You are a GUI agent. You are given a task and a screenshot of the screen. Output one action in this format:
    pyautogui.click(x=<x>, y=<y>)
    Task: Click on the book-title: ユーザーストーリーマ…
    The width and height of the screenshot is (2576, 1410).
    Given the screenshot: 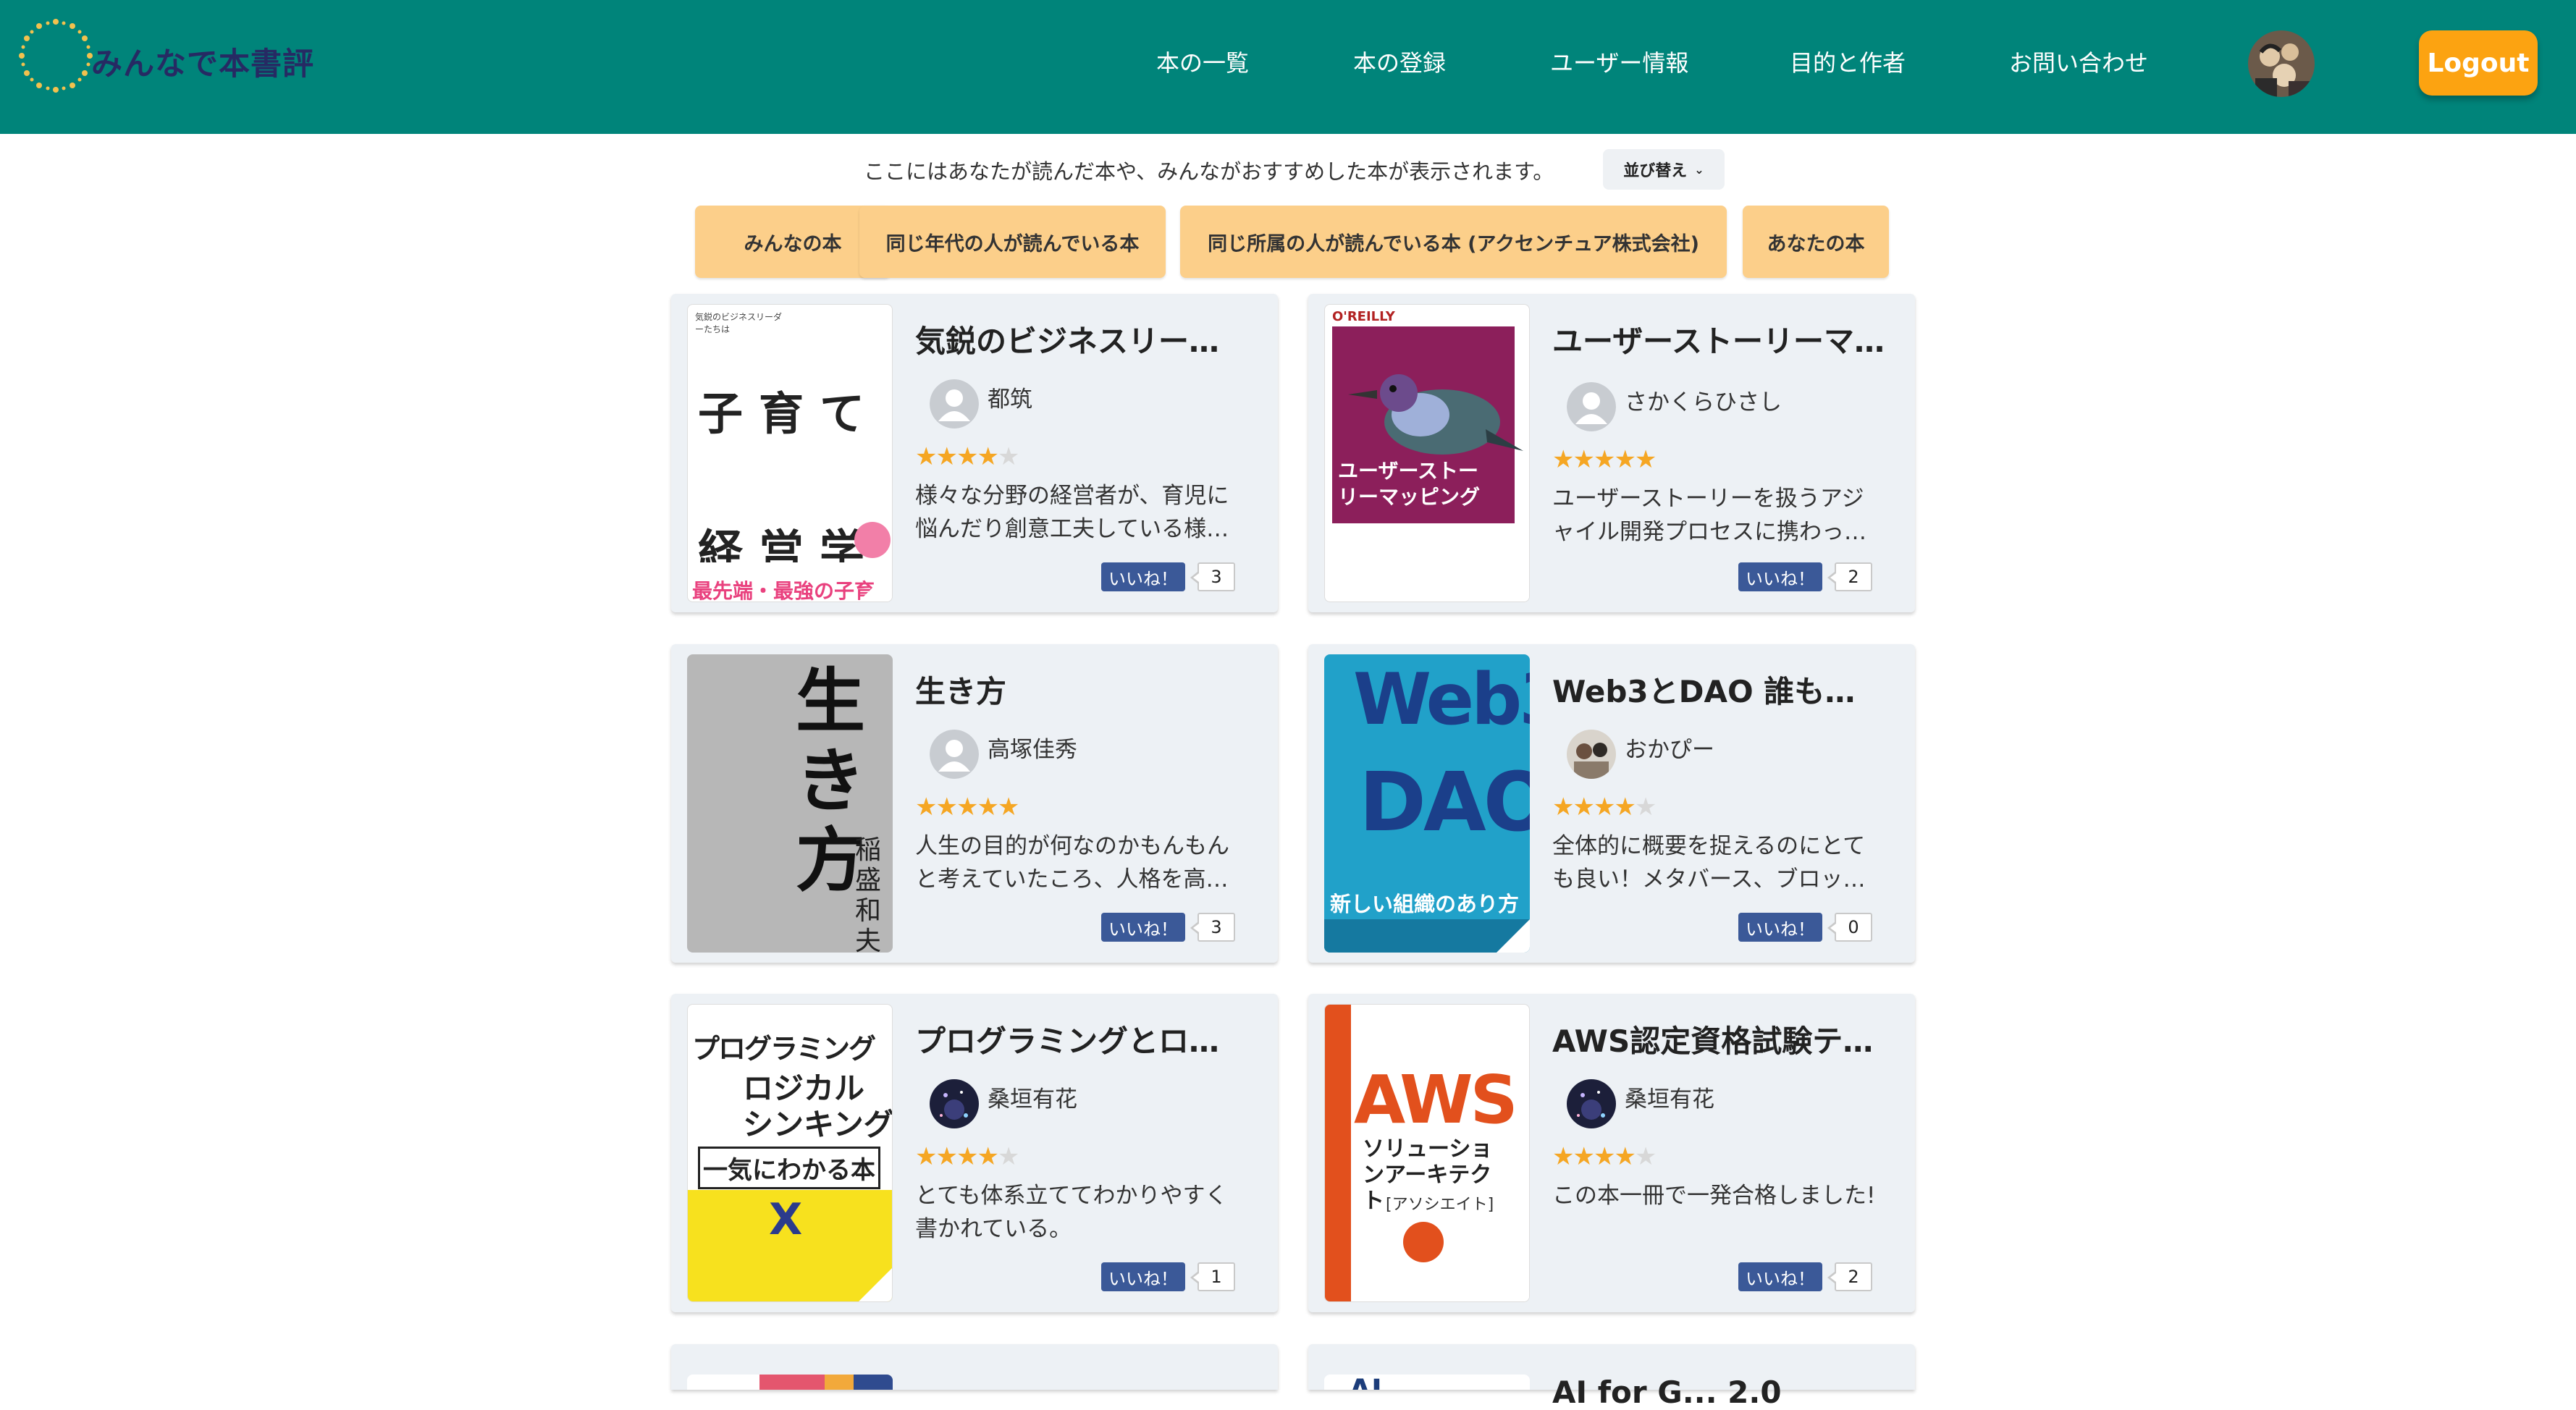 What is the action you would take?
    pyautogui.click(x=1718, y=339)
    